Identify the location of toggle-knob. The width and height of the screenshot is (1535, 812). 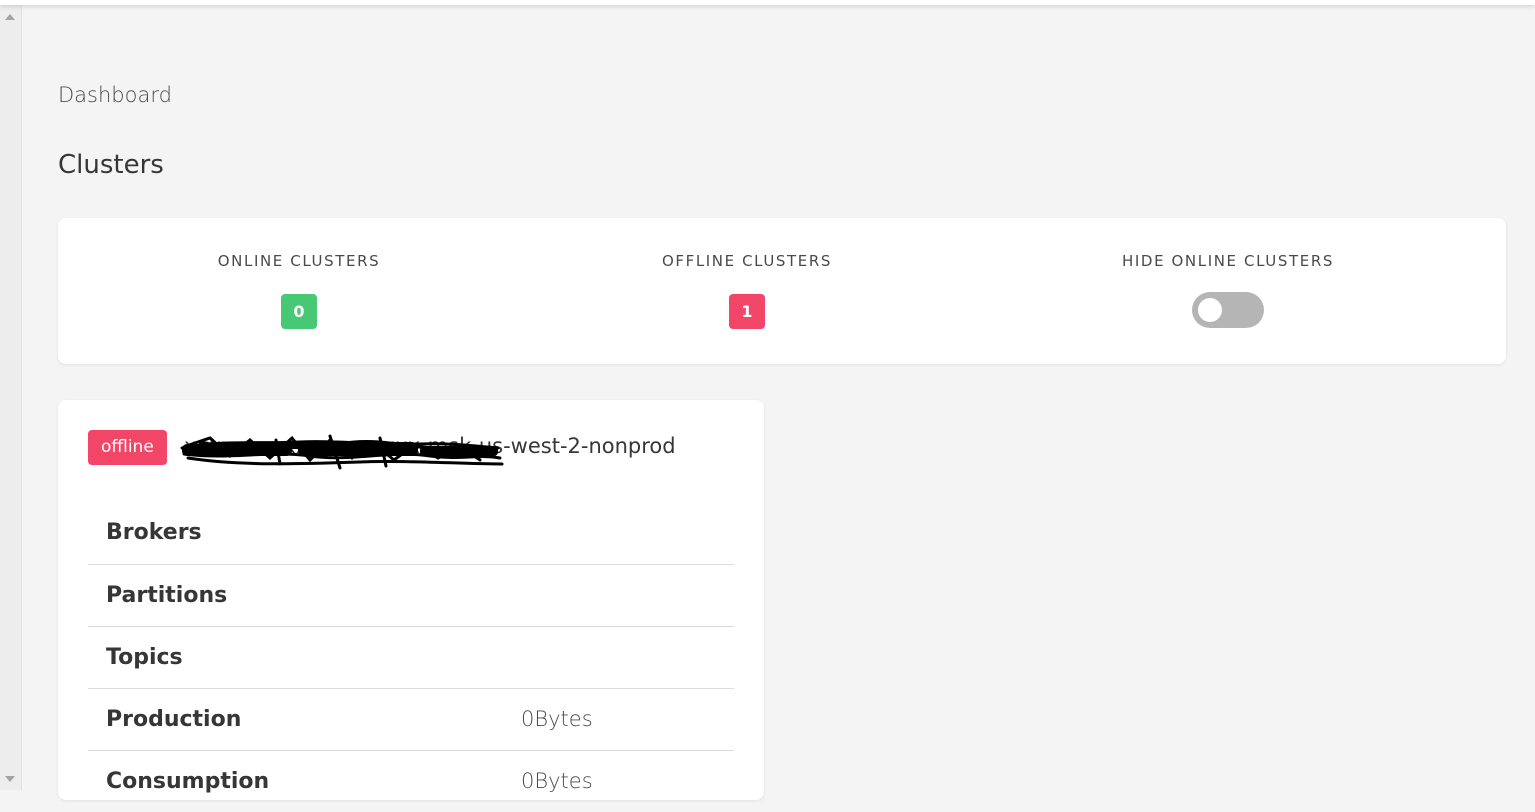
(1210, 310).